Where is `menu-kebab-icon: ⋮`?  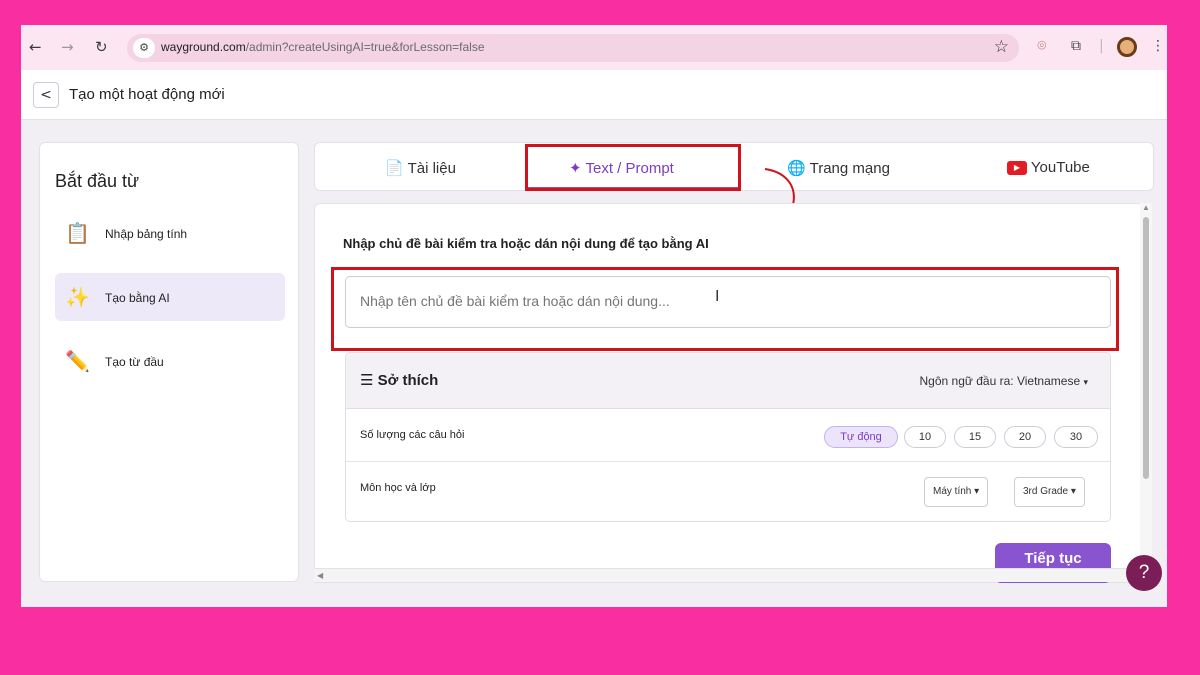 menu-kebab-icon: ⋮ is located at coordinates (1158, 46).